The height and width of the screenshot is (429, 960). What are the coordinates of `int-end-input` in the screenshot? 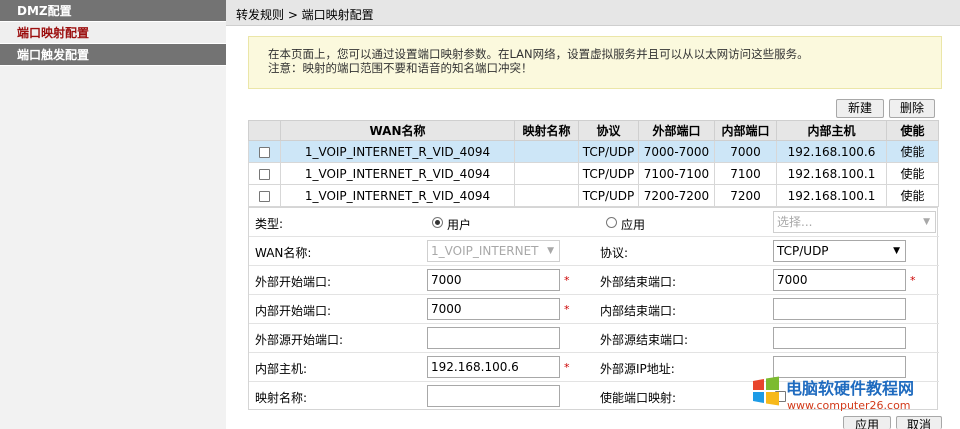 It's located at (839, 309).